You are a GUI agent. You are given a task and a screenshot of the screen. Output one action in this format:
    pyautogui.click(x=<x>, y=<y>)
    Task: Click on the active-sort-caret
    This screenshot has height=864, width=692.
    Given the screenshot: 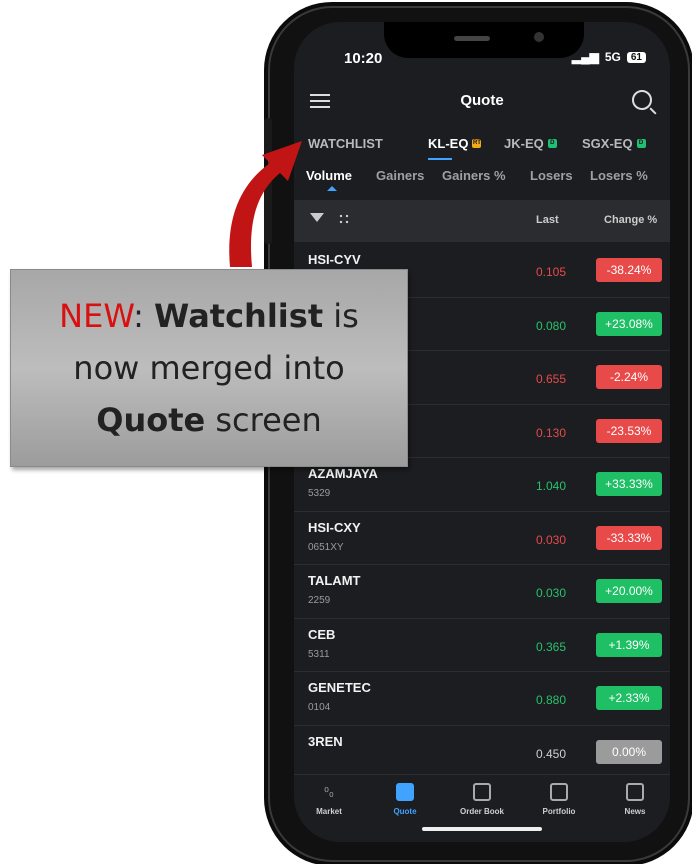 What is the action you would take?
    pyautogui.click(x=332, y=188)
    